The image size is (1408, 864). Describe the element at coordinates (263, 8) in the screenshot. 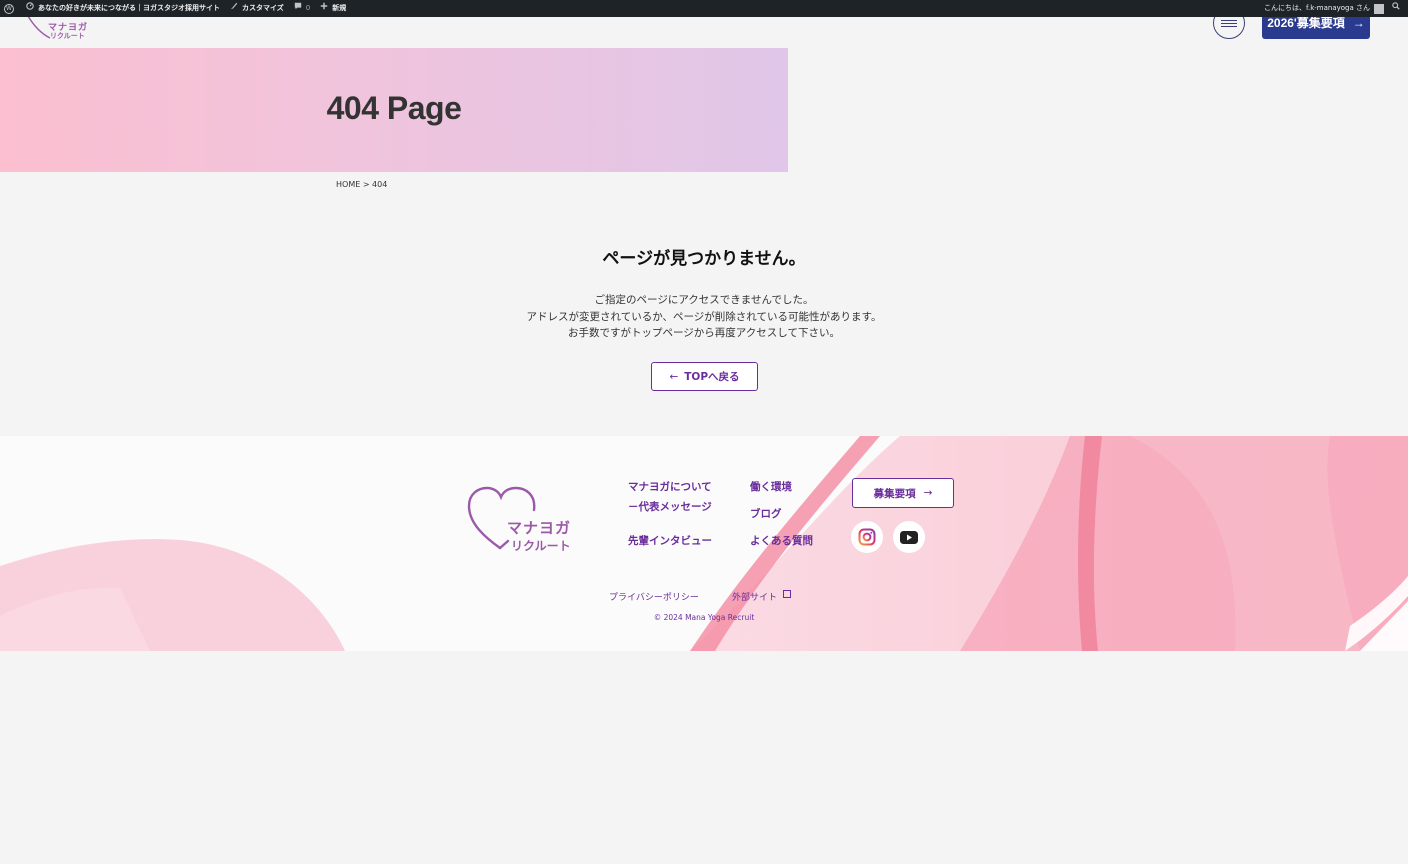

I see `admin-customize-label: カスタマイズ` at that location.